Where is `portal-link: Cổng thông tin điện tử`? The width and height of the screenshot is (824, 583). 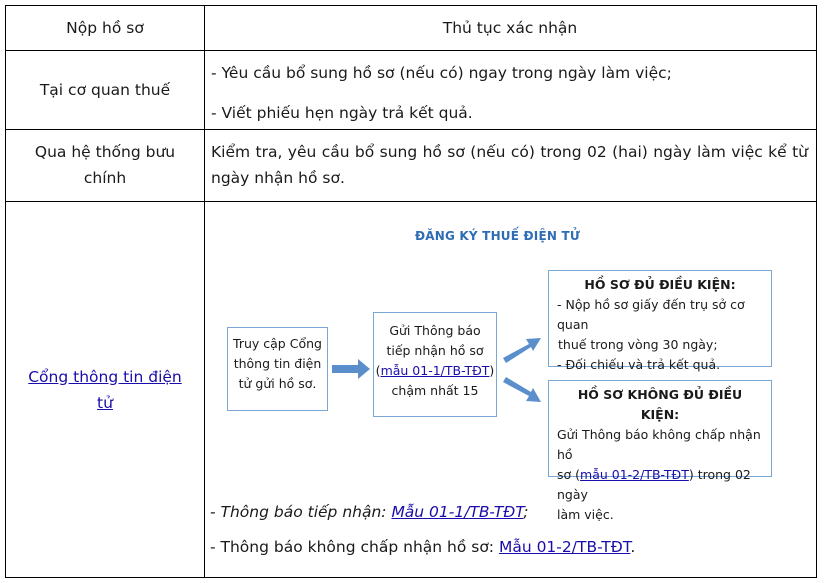
portal-link: Cổng thông tin điện tử is located at coordinates (105, 390).